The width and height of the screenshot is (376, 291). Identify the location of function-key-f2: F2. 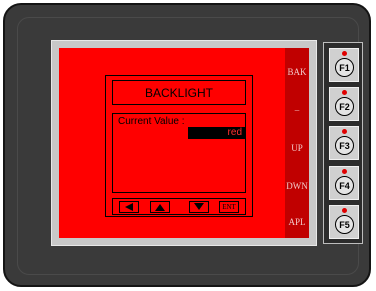
(344, 104).